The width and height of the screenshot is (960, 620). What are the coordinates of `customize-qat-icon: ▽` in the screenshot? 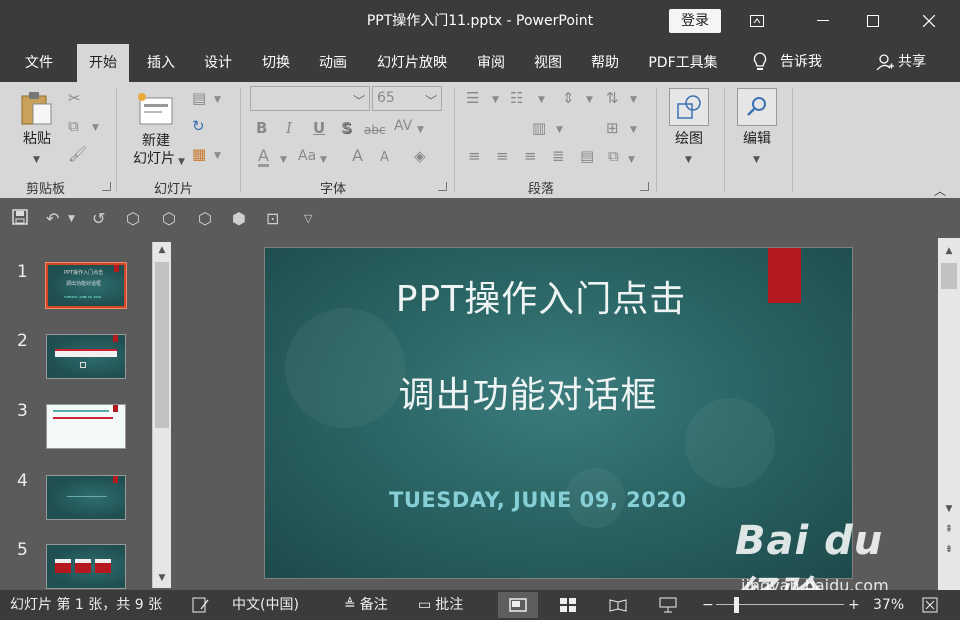 It's located at (308, 218).